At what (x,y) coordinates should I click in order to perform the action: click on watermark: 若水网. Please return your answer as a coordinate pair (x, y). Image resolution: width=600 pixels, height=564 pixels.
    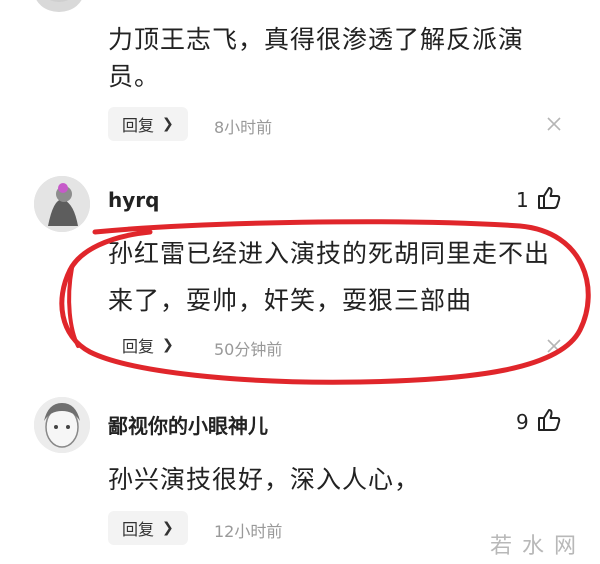
    Looking at the image, I should click on (538, 546).